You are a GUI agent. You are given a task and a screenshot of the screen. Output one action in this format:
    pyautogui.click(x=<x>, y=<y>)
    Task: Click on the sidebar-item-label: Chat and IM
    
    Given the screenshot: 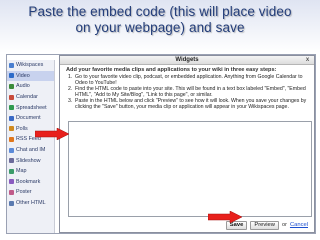 What is the action you would take?
    pyautogui.click(x=31, y=150)
    